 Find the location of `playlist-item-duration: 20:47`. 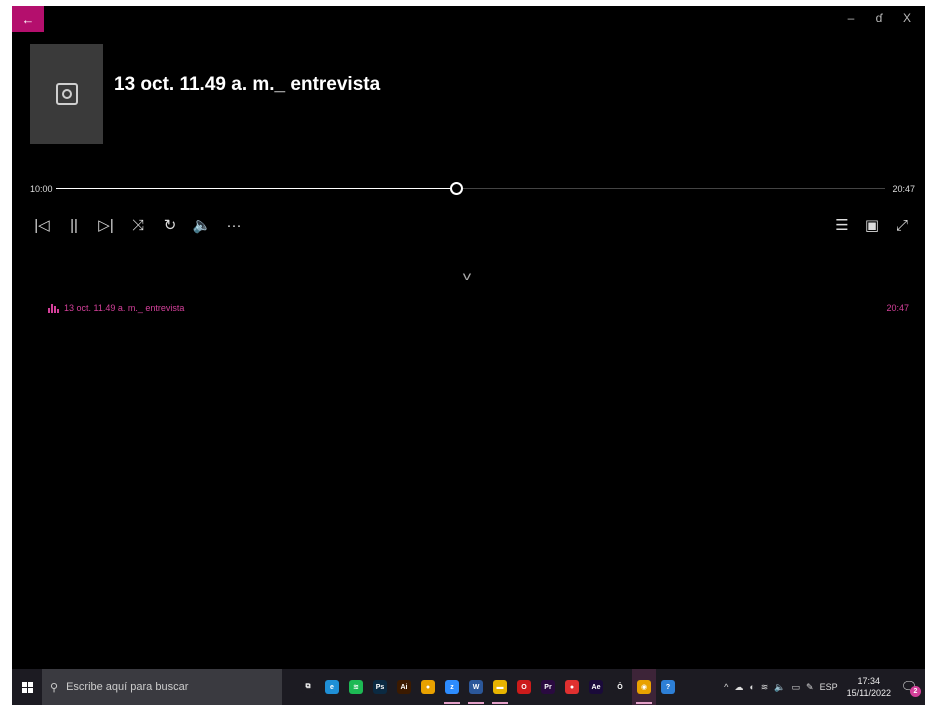

playlist-item-duration: 20:47 is located at coordinates (897, 308).